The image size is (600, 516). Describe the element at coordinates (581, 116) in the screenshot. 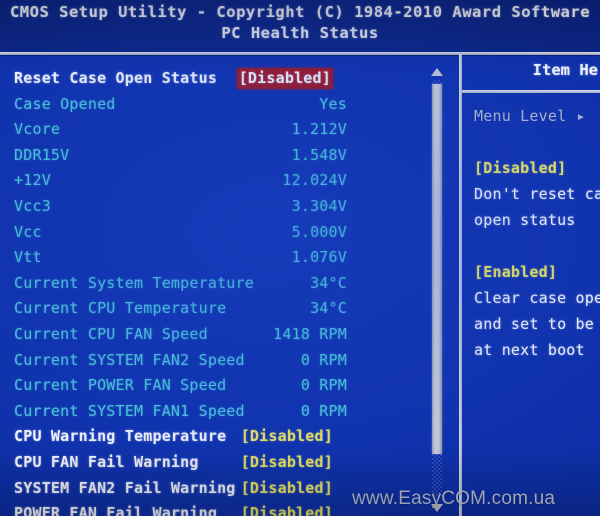

I see `menu-level-chevron-right-icon: ▸` at that location.